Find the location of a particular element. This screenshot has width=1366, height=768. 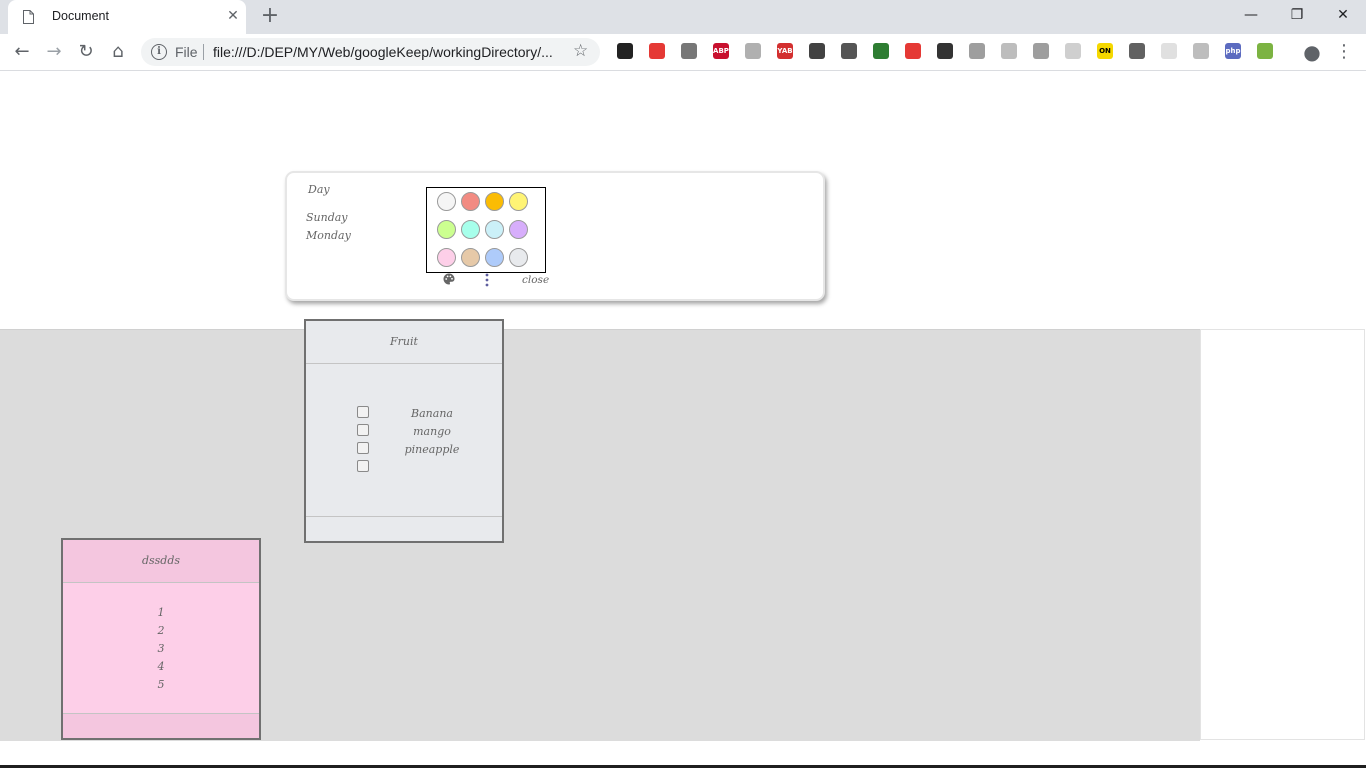

more-options-icon is located at coordinates (487, 280).